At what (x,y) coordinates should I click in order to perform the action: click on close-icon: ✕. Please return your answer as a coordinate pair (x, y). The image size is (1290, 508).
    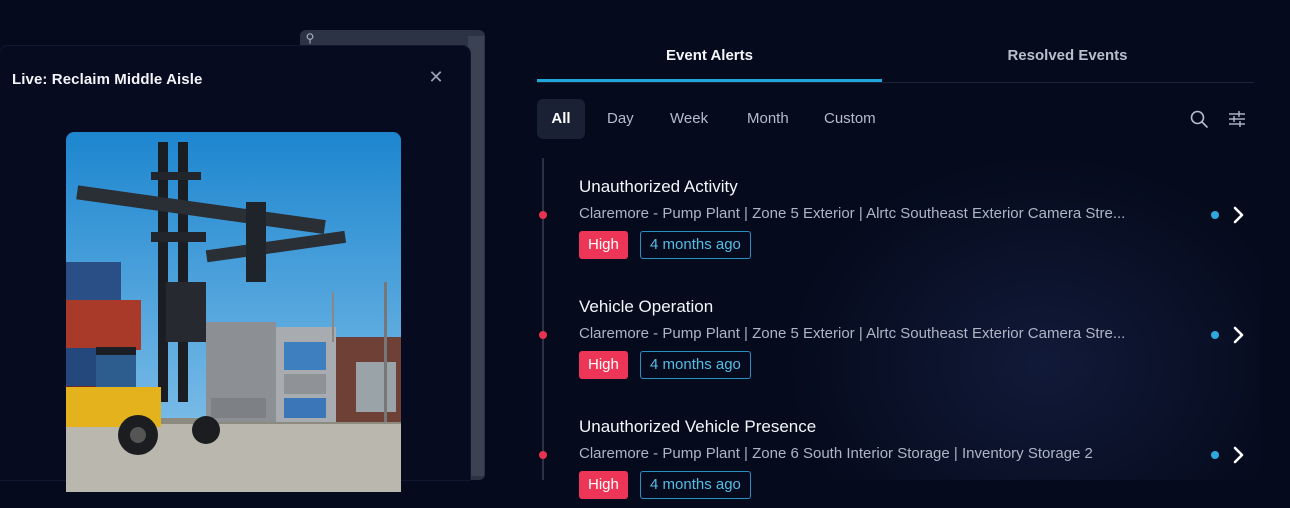
    Looking at the image, I should click on (436, 77).